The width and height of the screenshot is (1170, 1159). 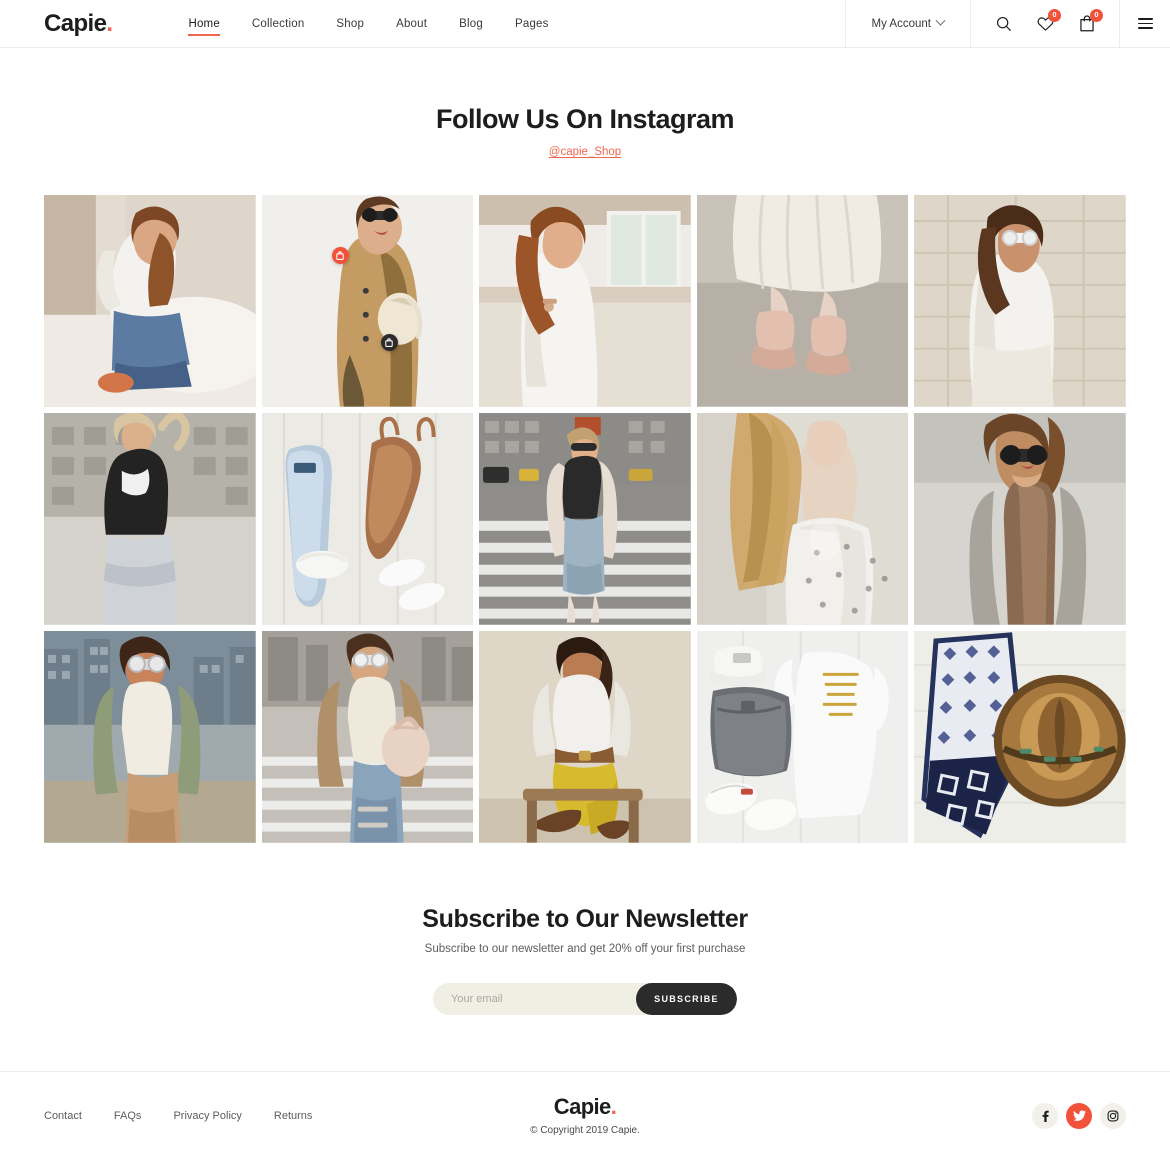 I want to click on email-input, so click(x=542, y=999).